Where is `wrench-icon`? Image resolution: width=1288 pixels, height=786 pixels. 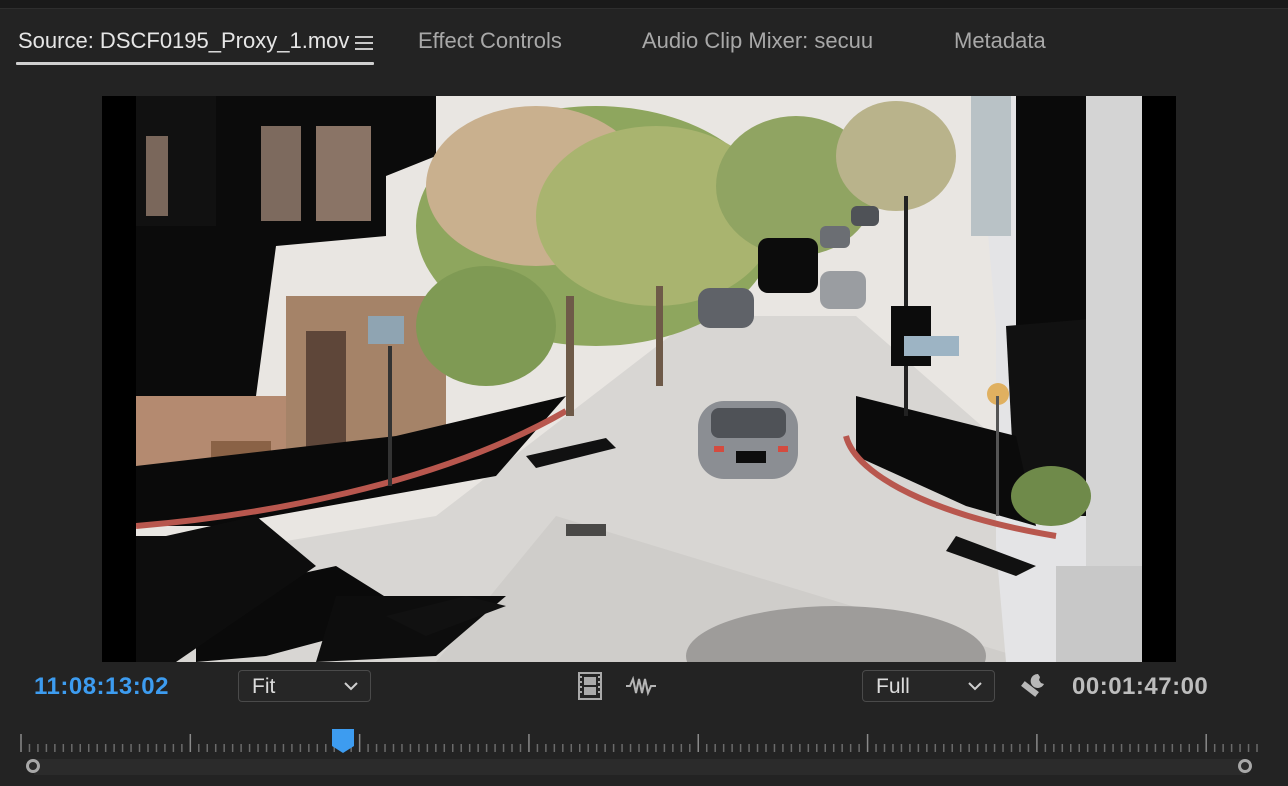
wrench-icon is located at coordinates (1034, 689).